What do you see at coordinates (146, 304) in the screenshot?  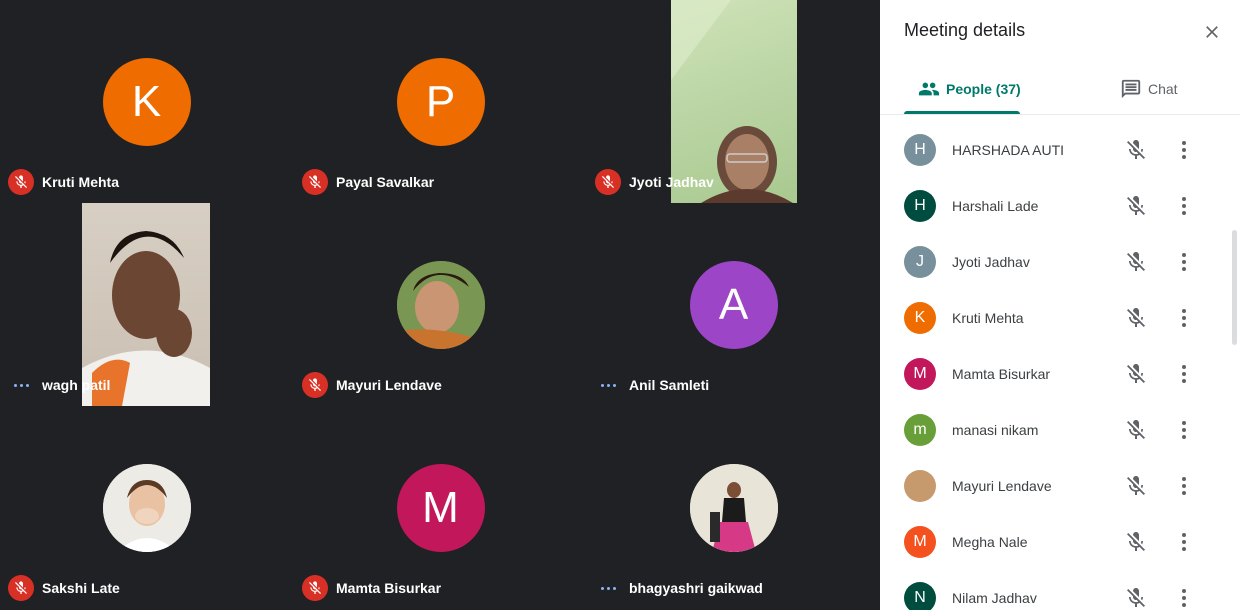 I see `participant-tile: wagh patil` at bounding box center [146, 304].